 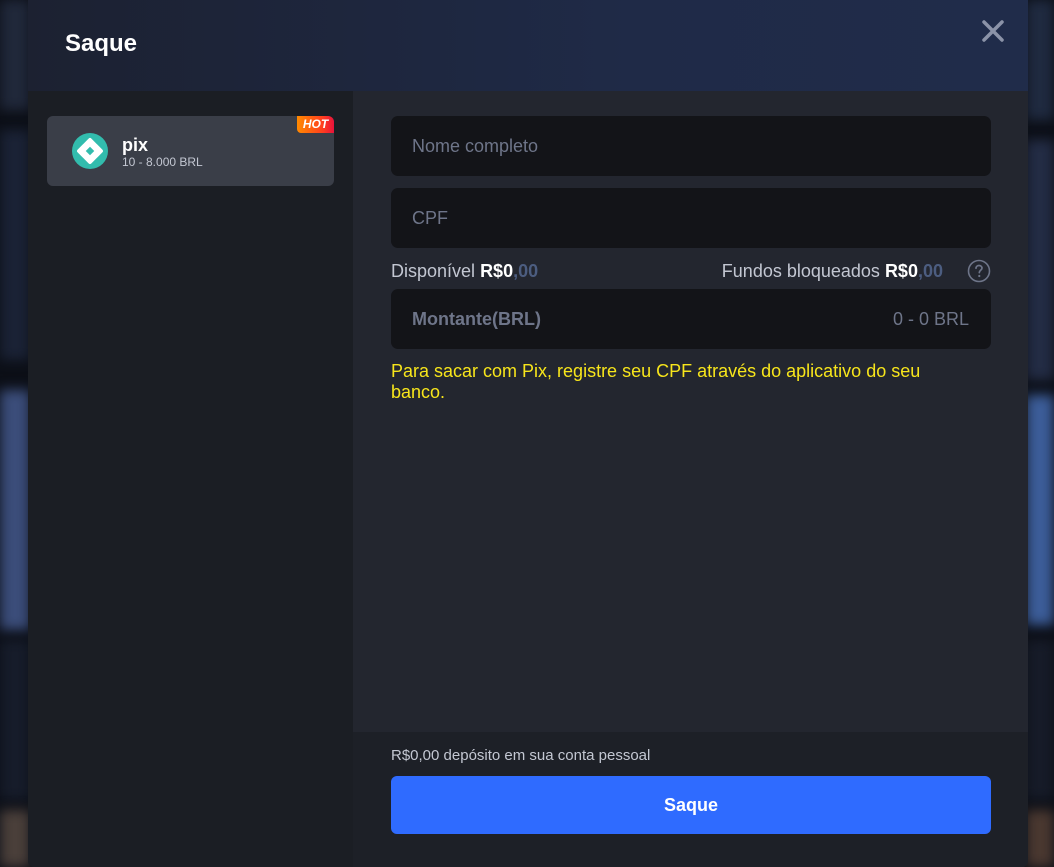 What do you see at coordinates (315, 124) in the screenshot?
I see `hot-badge: HOT` at bounding box center [315, 124].